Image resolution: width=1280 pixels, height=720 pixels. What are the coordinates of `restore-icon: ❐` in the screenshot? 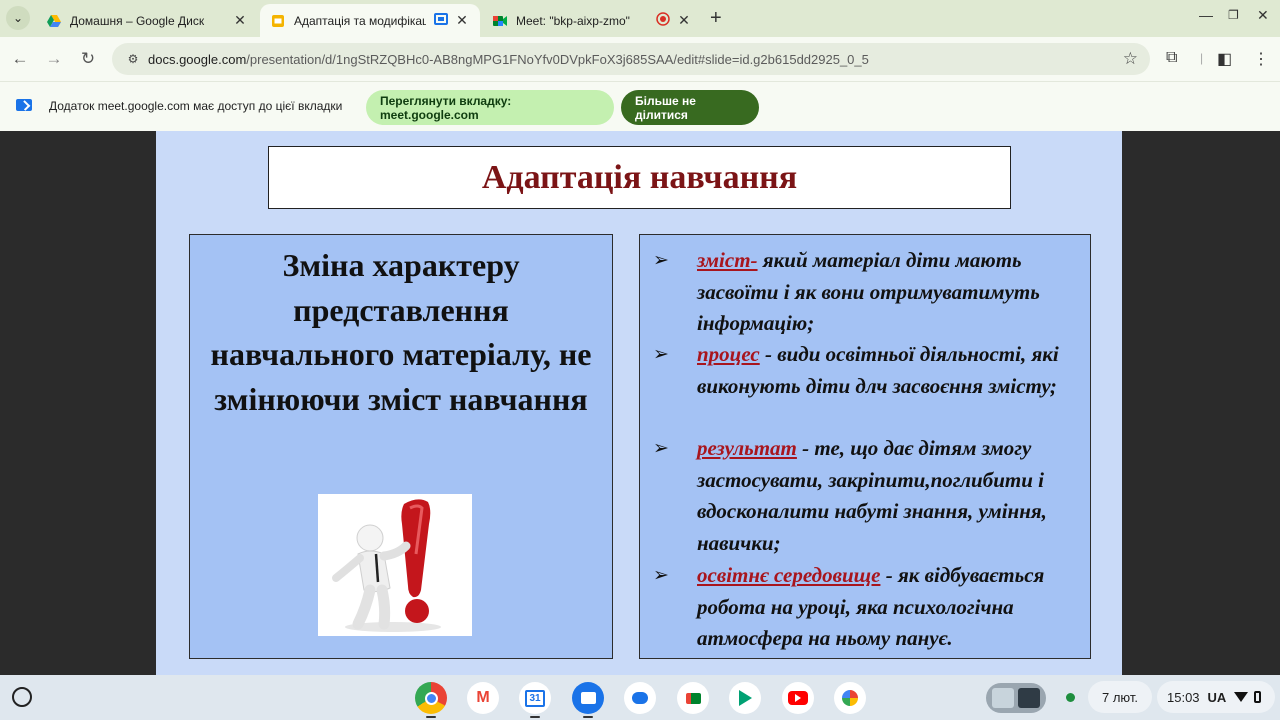 It's located at (1233, 15).